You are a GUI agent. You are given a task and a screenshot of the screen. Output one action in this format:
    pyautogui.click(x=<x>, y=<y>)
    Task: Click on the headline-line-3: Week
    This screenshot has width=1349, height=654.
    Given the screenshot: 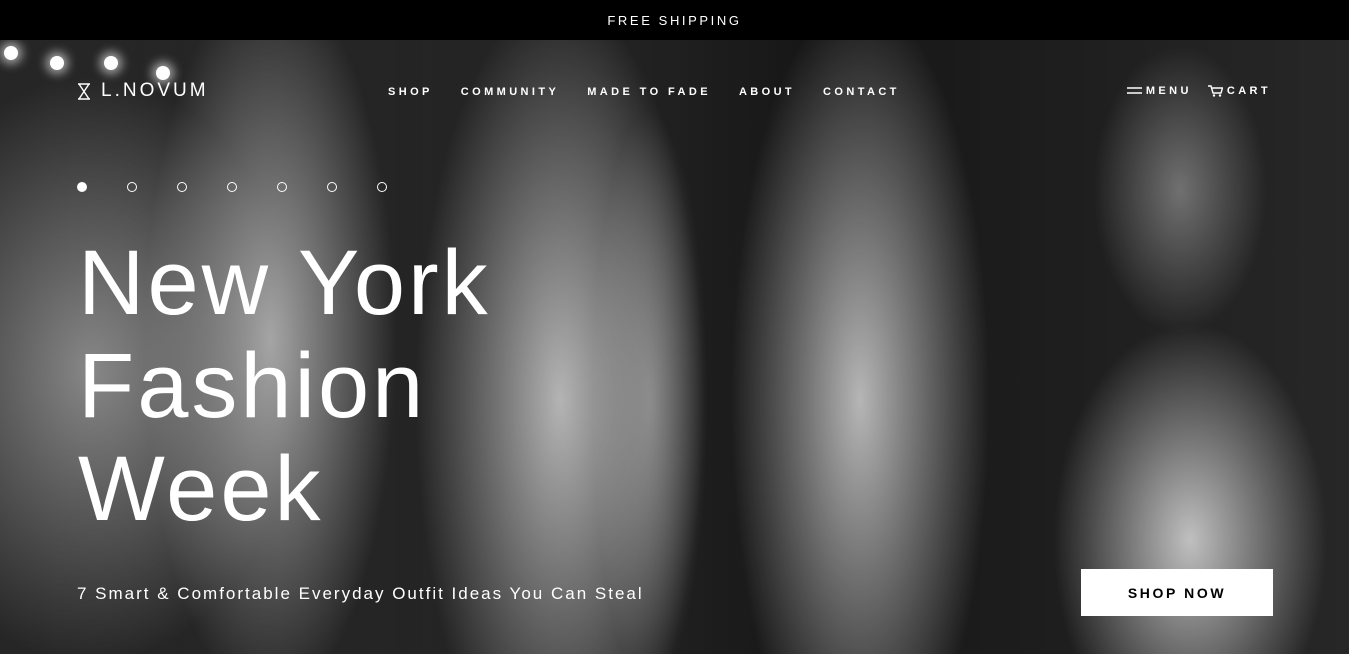 What is the action you would take?
    pyautogui.click(x=201, y=489)
    